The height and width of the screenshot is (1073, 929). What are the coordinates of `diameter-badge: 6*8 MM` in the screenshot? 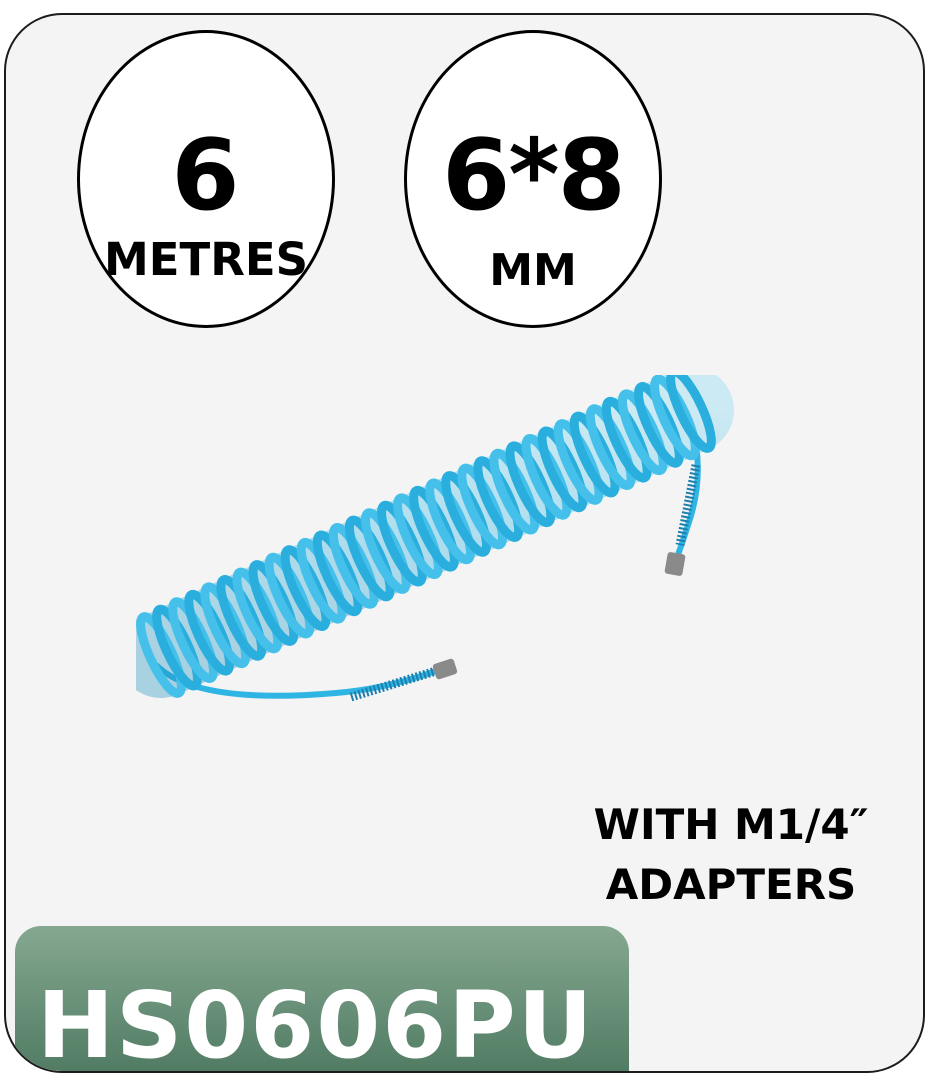 It's located at (533, 179).